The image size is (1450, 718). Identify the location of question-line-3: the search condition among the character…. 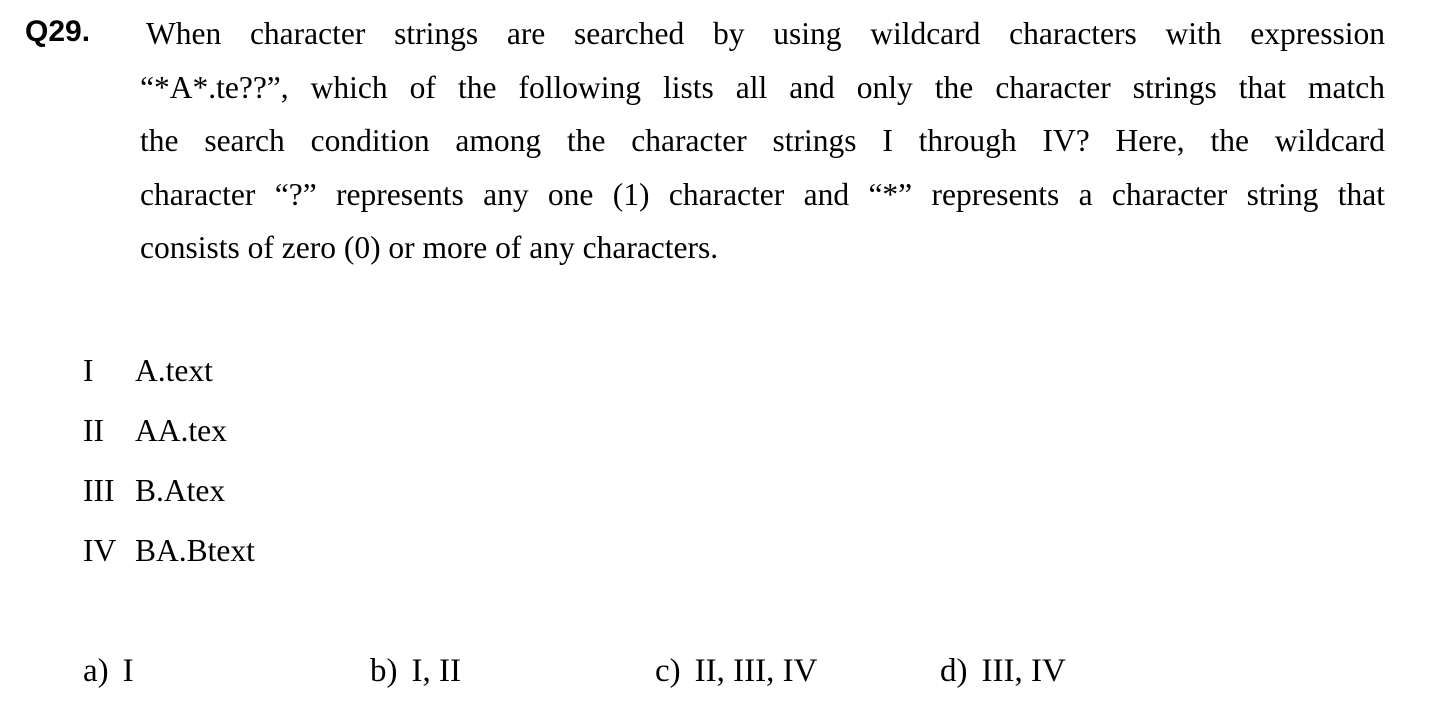
(762, 140).